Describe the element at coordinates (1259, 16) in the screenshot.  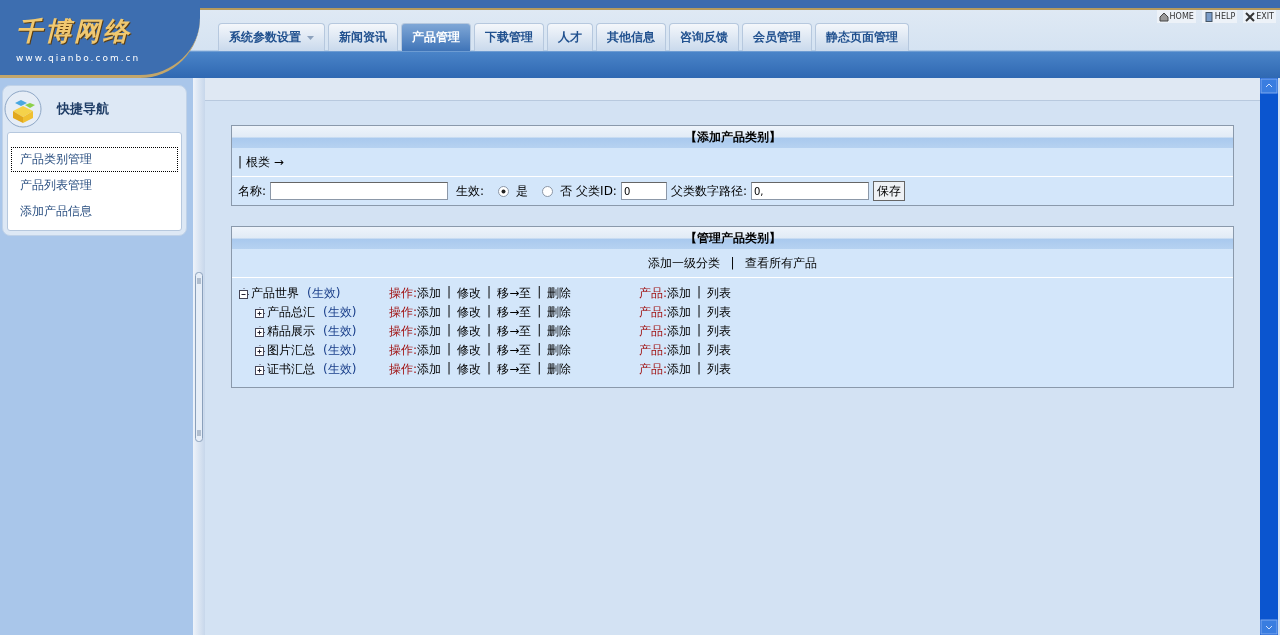
I see `top-link: EXIT` at that location.